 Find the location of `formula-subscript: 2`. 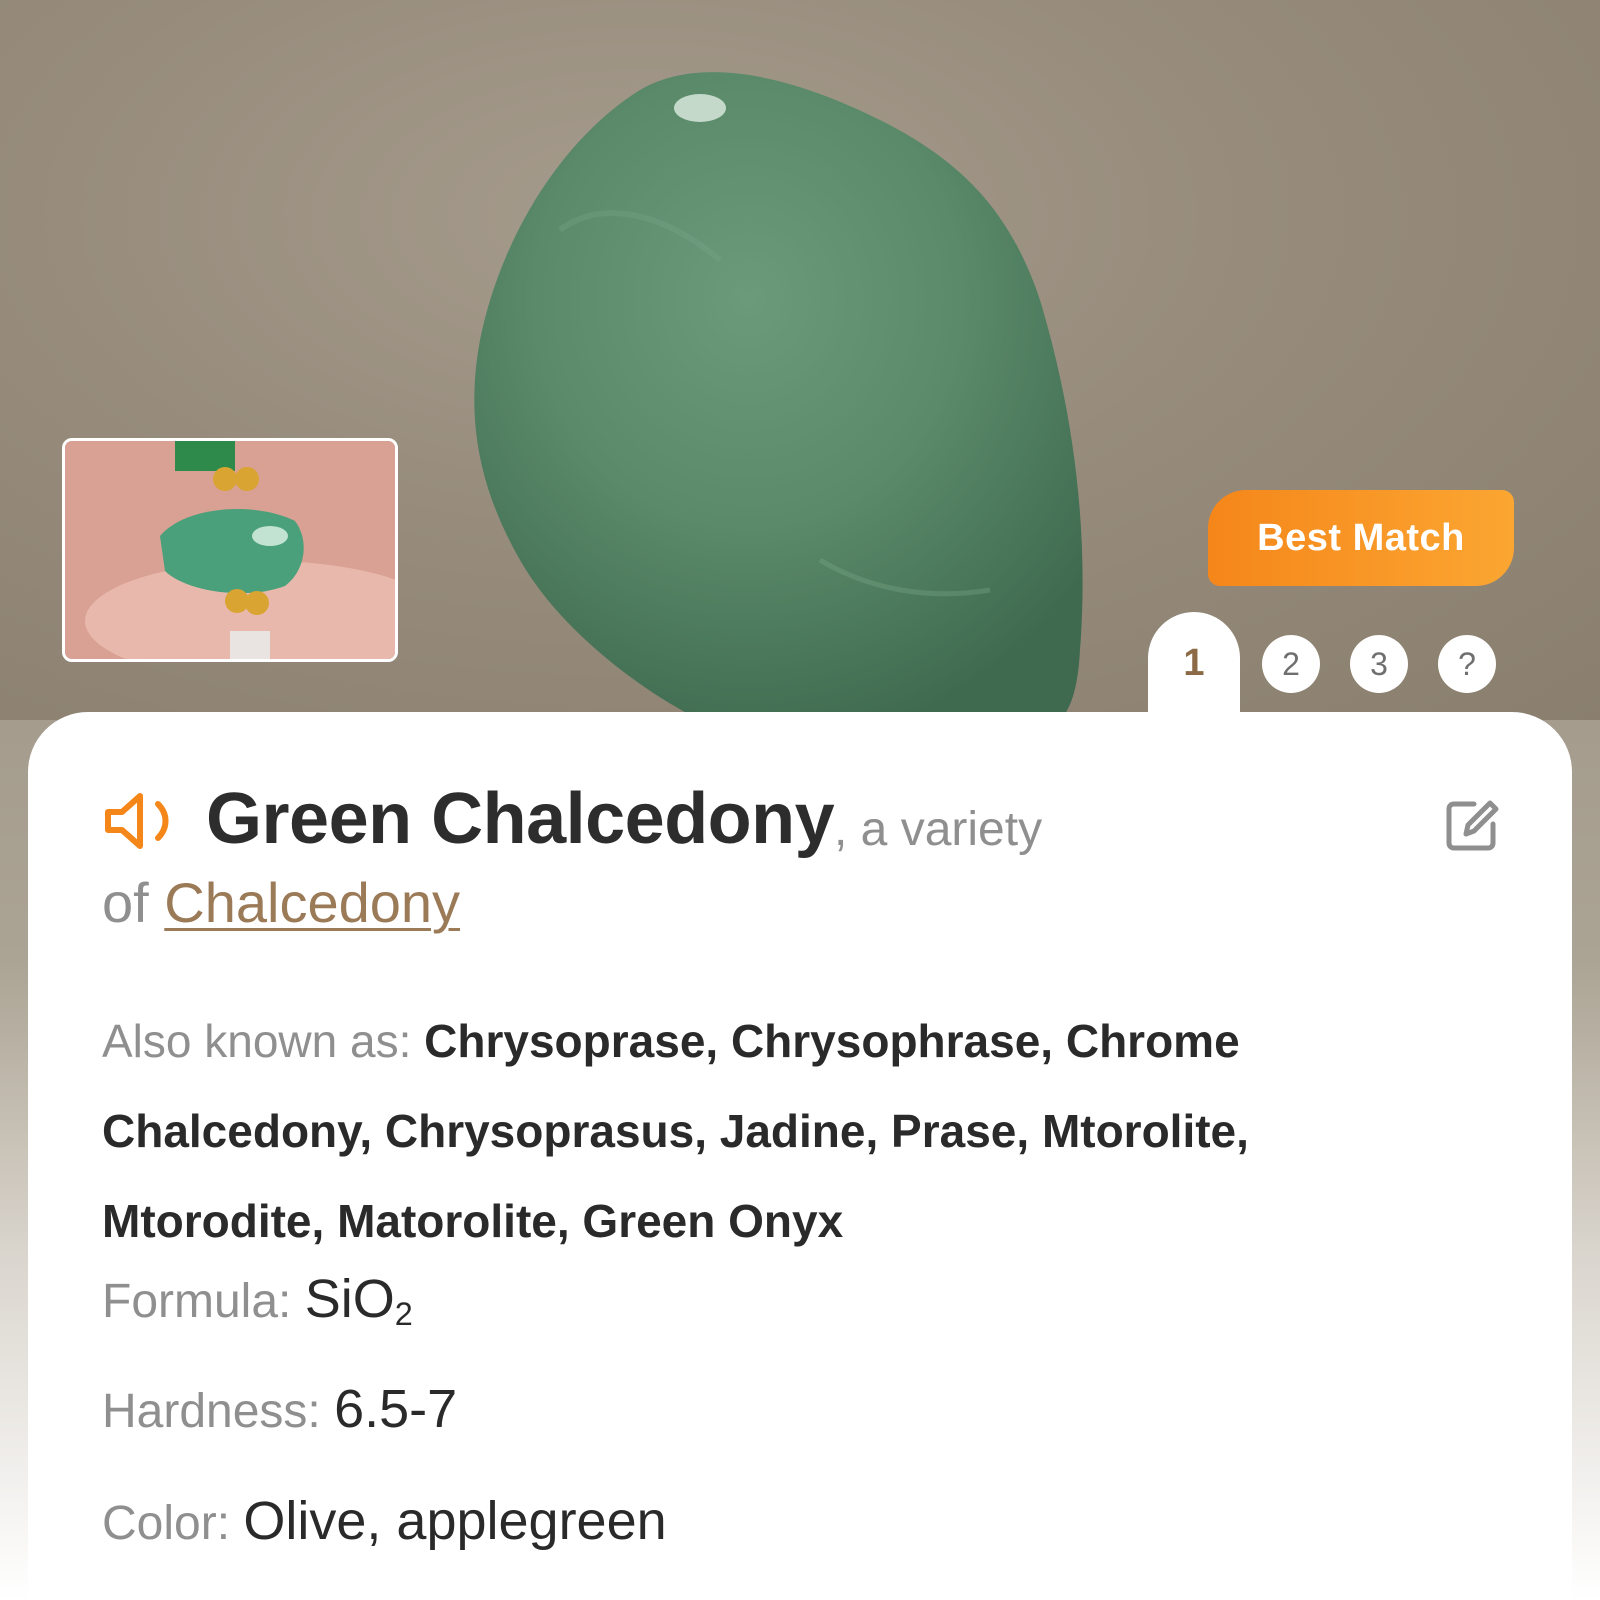

formula-subscript: 2 is located at coordinates (403, 1314).